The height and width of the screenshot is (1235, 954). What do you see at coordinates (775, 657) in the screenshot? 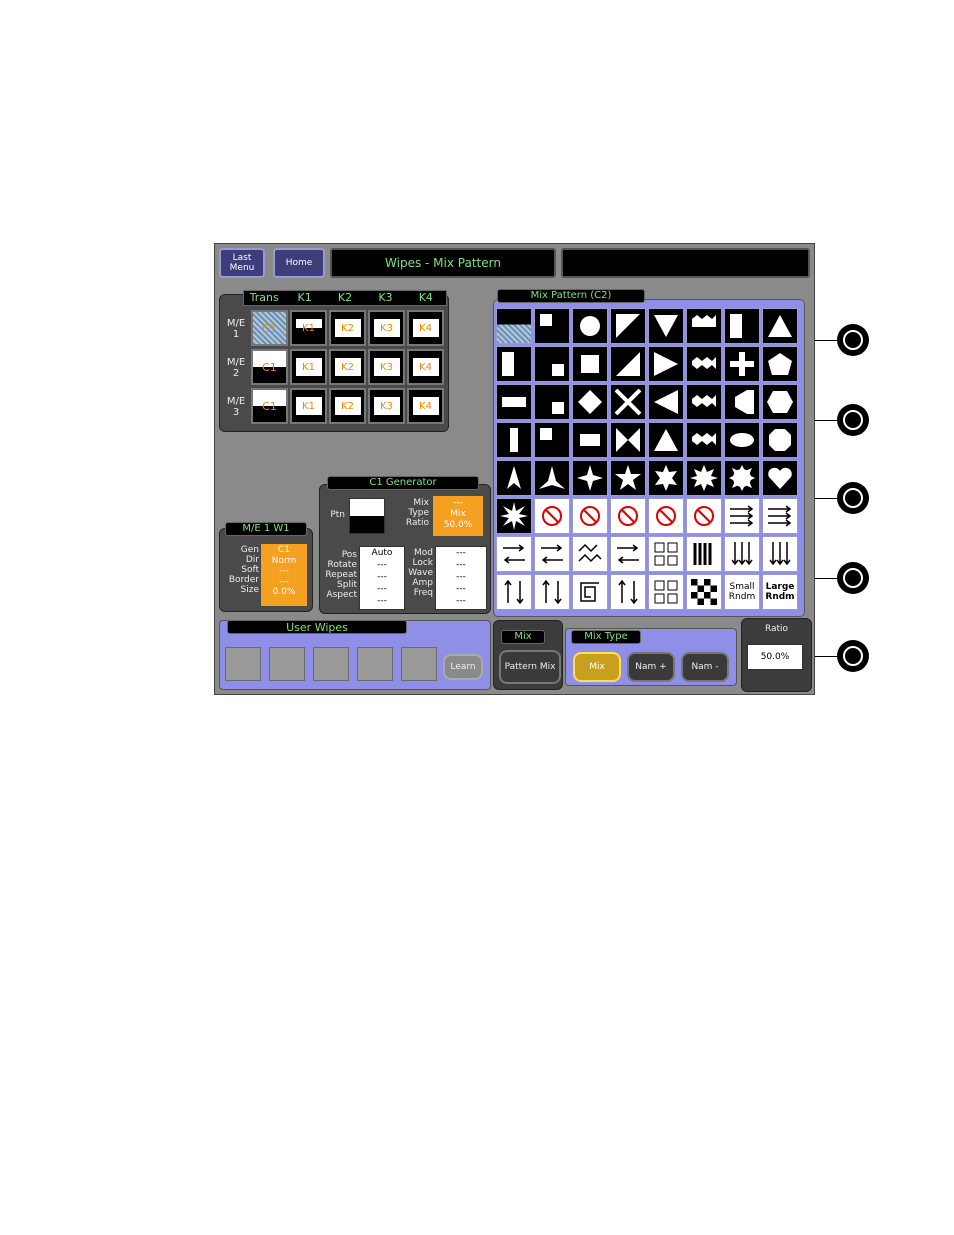
I see `ratio-value: 50.0%` at bounding box center [775, 657].